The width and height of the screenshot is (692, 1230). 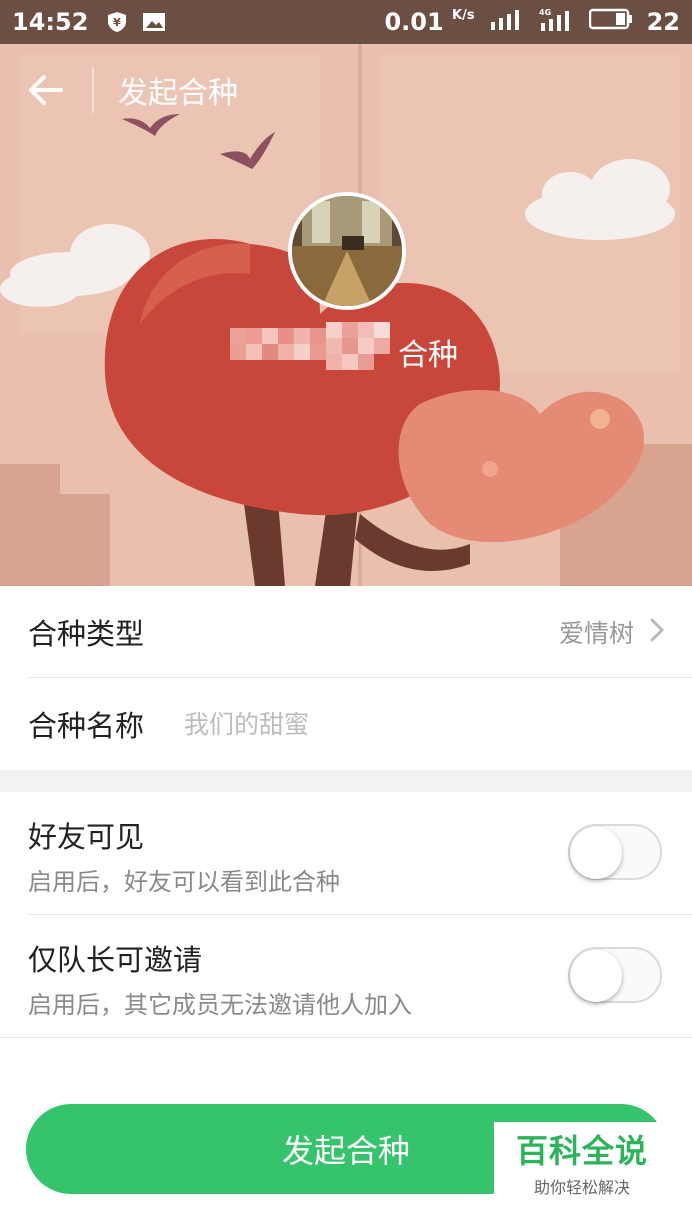 What do you see at coordinates (507, 22) in the screenshot?
I see `wifi-signal-icon` at bounding box center [507, 22].